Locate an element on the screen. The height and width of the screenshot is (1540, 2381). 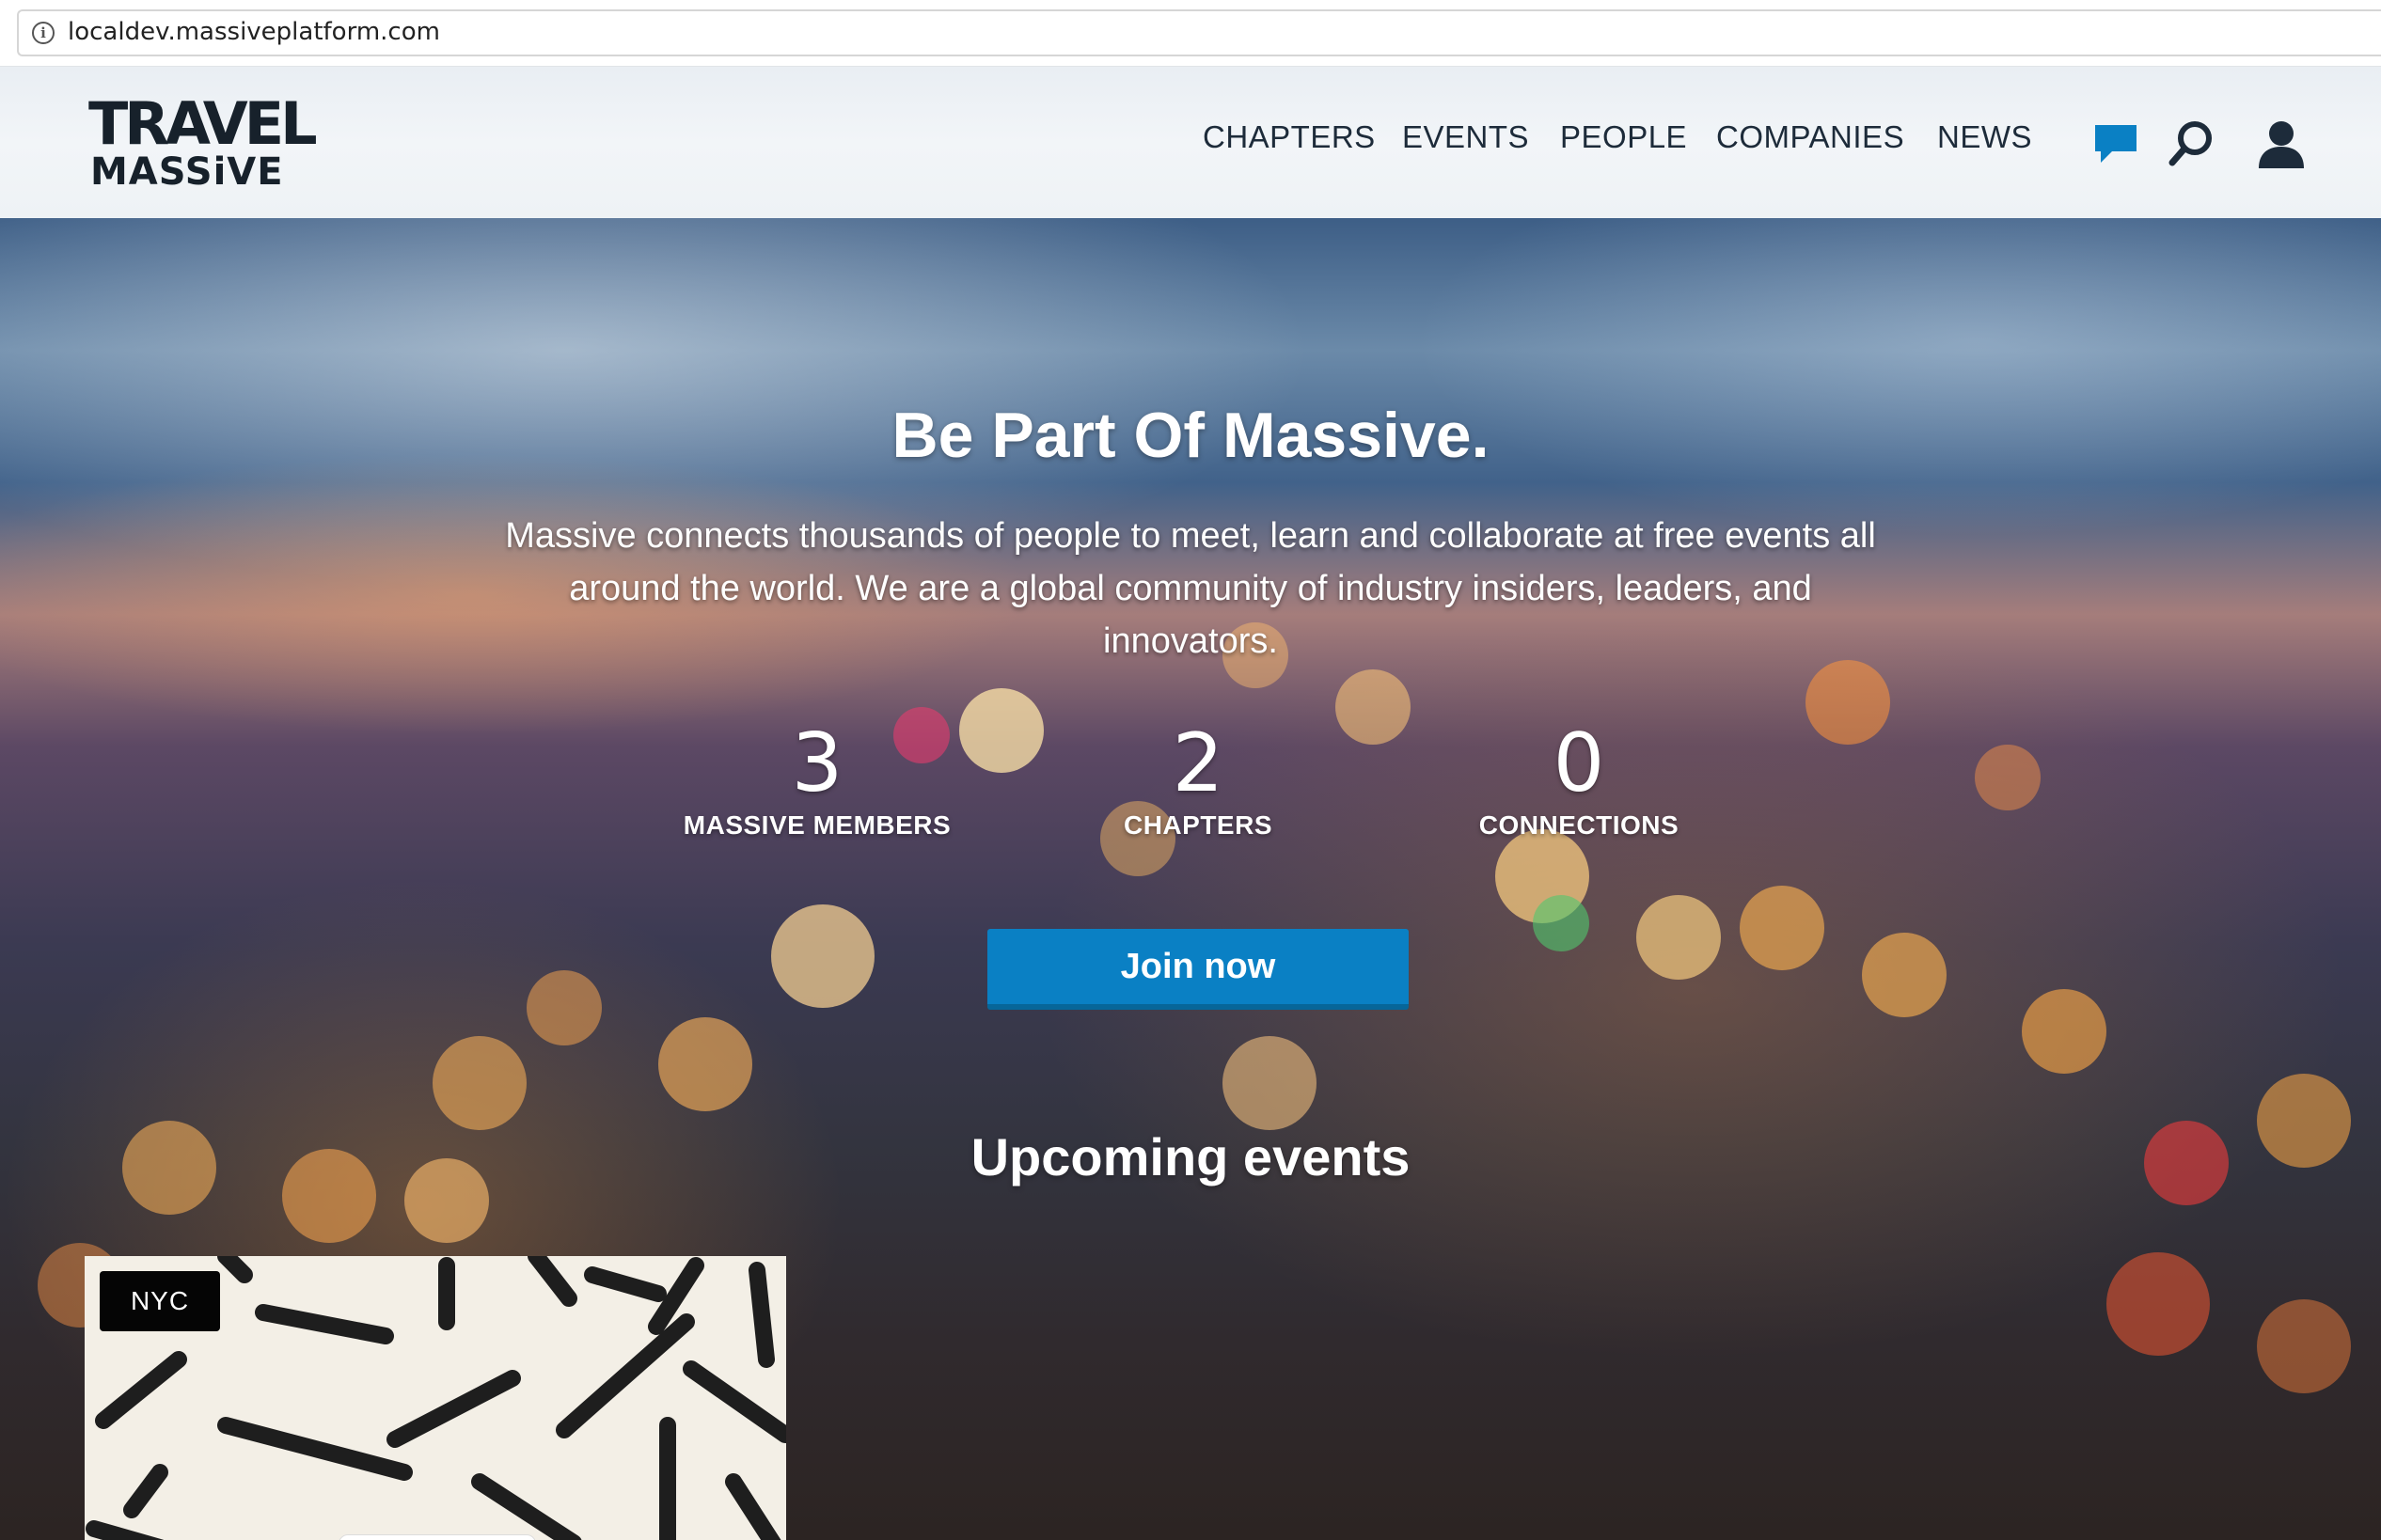
upcoming-events-title: Upcoming events is located at coordinates (1191, 1157).